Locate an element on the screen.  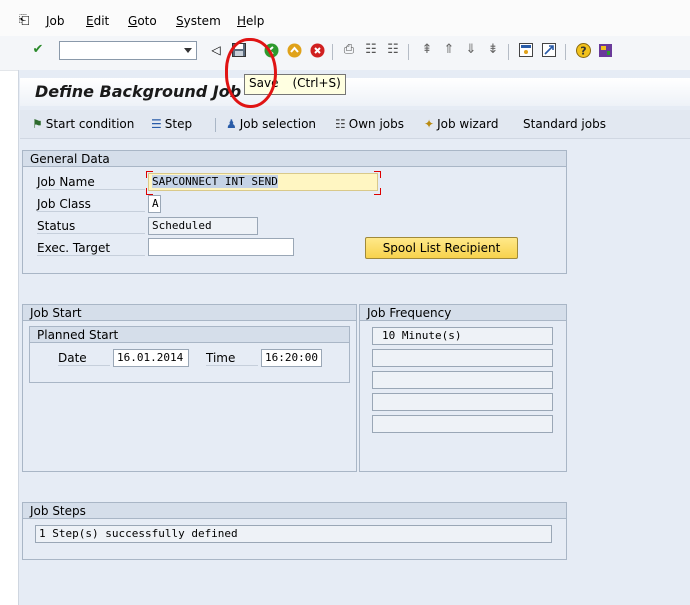
job-selection-button: ♟ Job selection is located at coordinates (271, 124).